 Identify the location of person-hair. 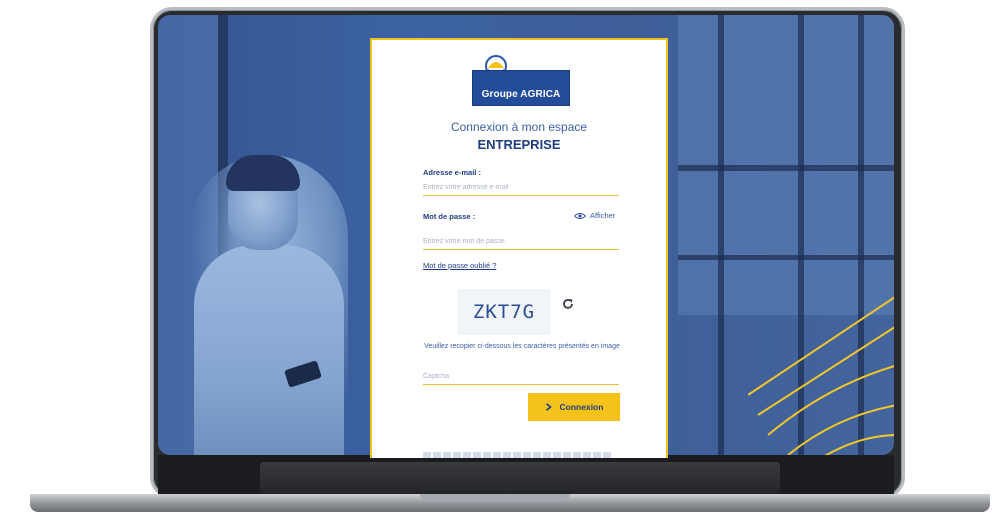
(263, 173).